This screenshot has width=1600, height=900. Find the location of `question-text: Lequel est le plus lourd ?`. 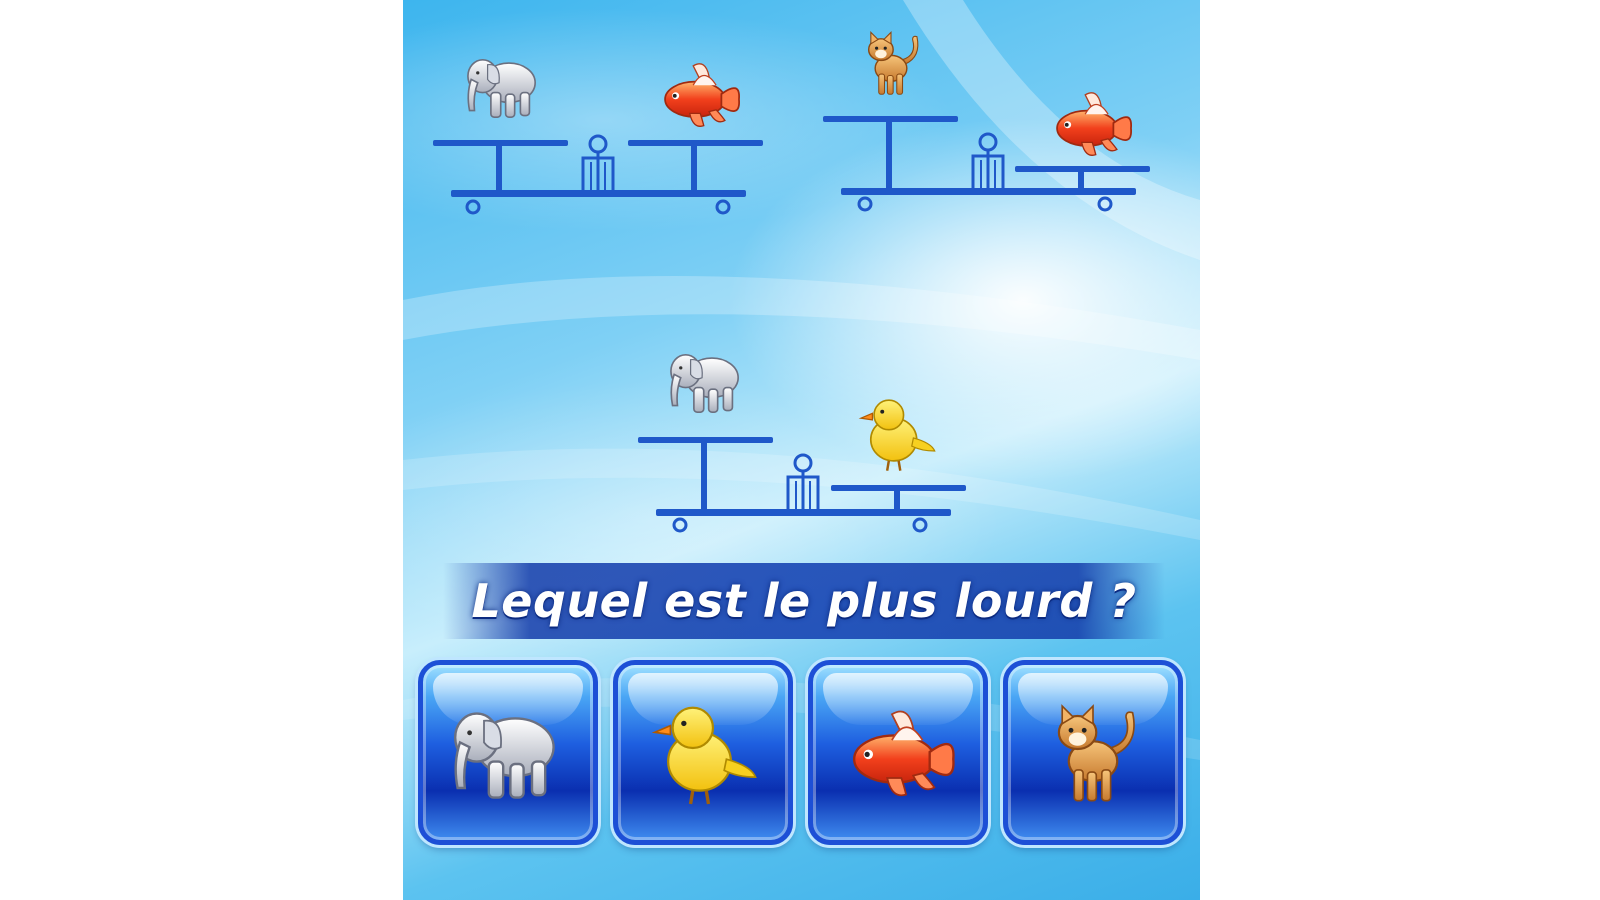

question-text: Lequel est le plus lourd ? is located at coordinates (804, 601).